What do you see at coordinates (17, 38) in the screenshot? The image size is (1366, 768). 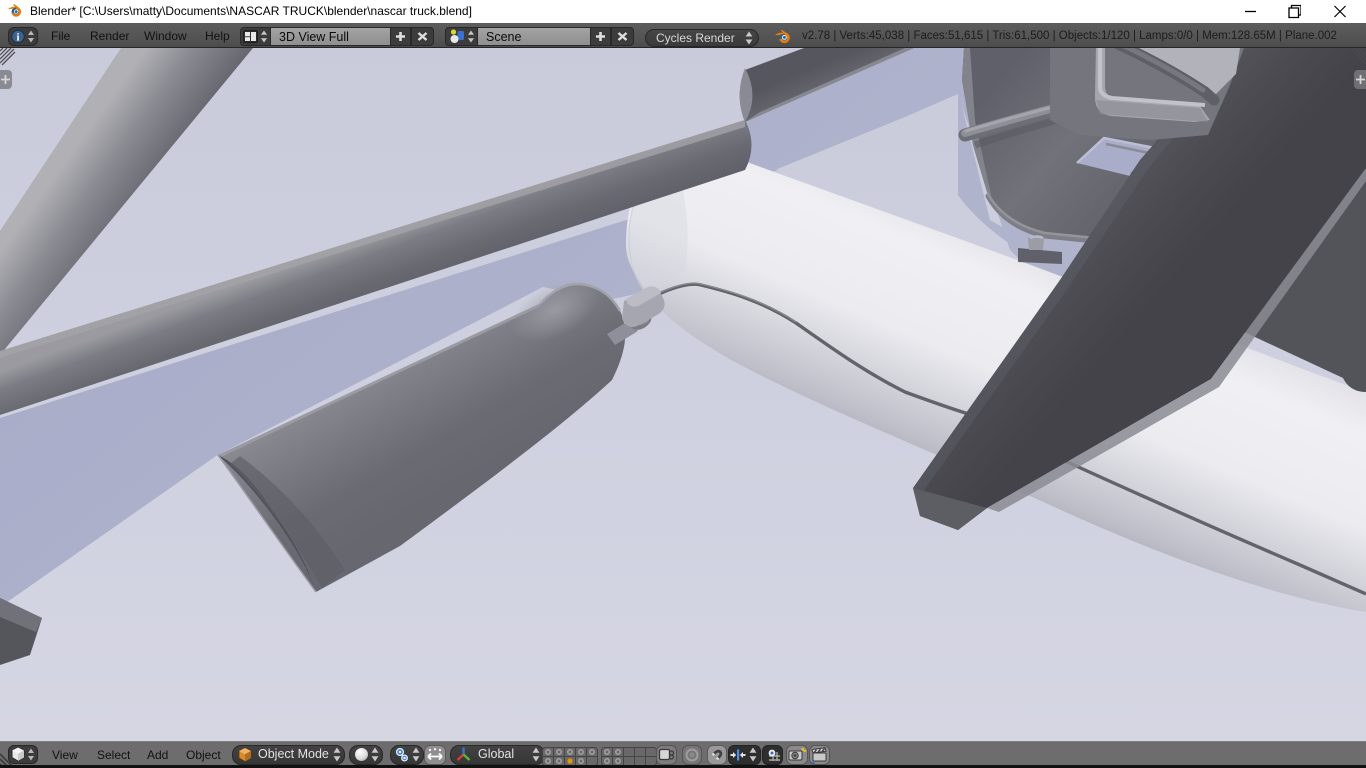 I see `svg-text: i` at bounding box center [17, 38].